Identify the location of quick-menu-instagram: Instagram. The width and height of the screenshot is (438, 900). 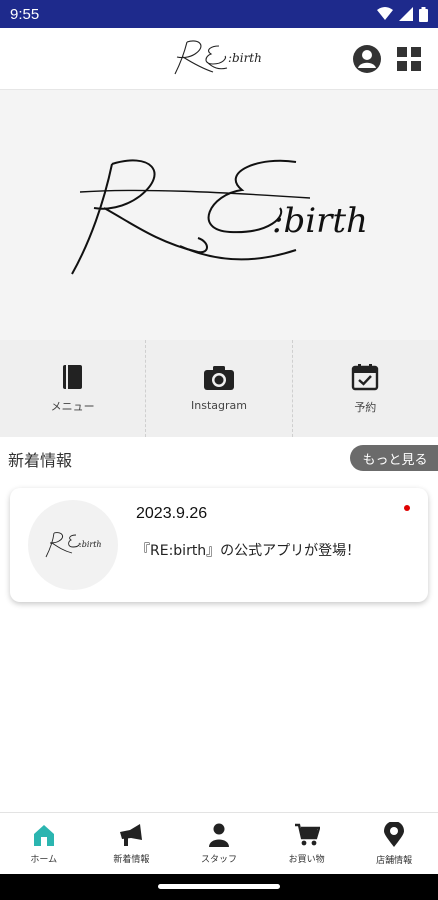
(219, 388).